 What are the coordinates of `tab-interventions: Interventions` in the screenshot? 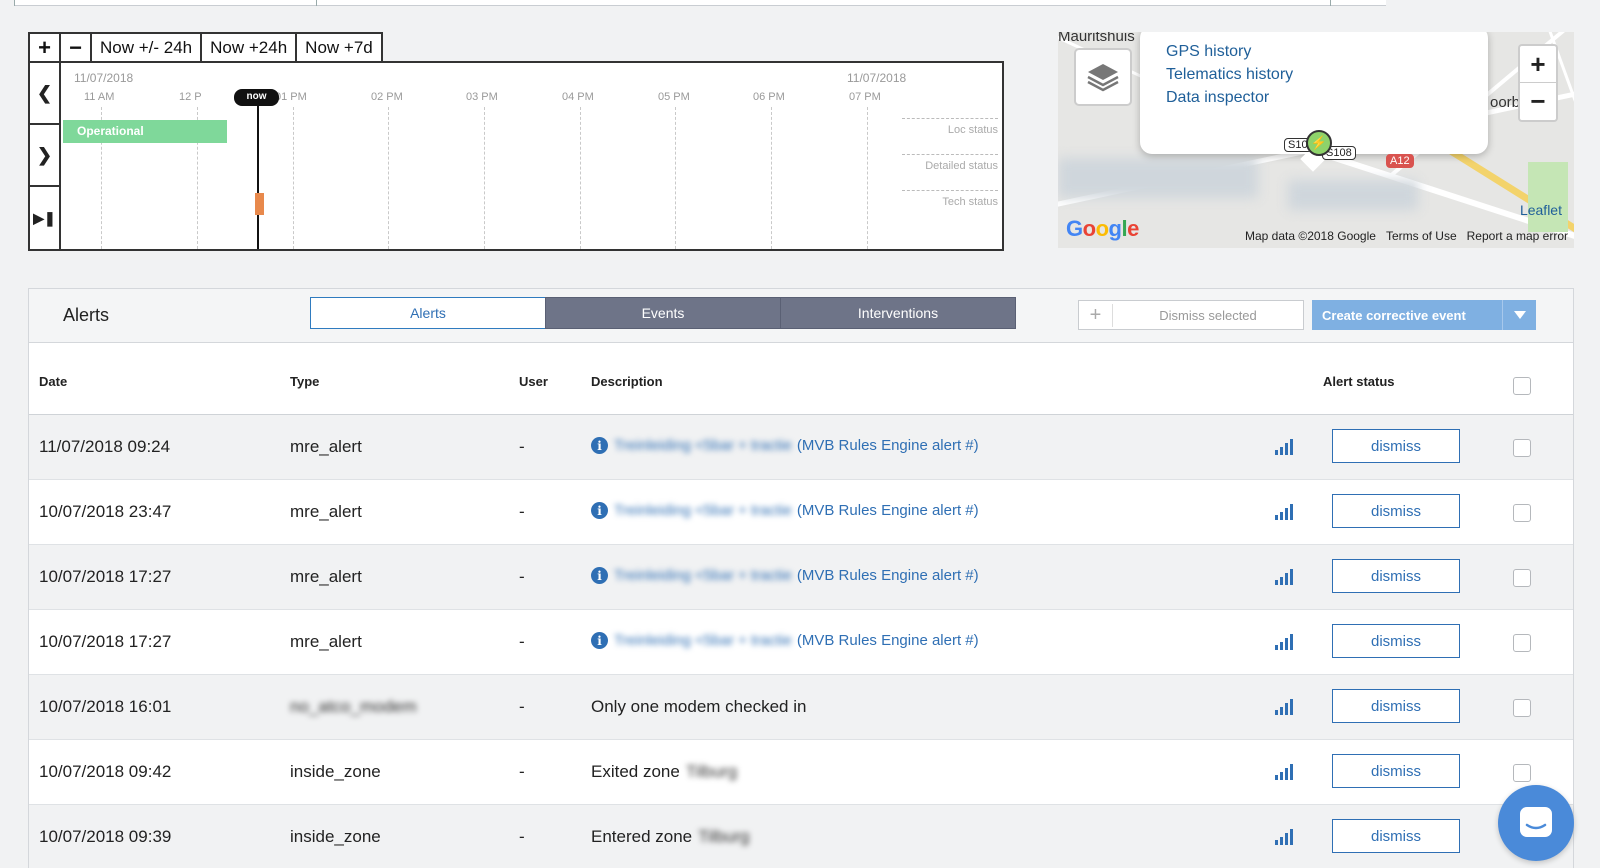 It's located at (898, 313).